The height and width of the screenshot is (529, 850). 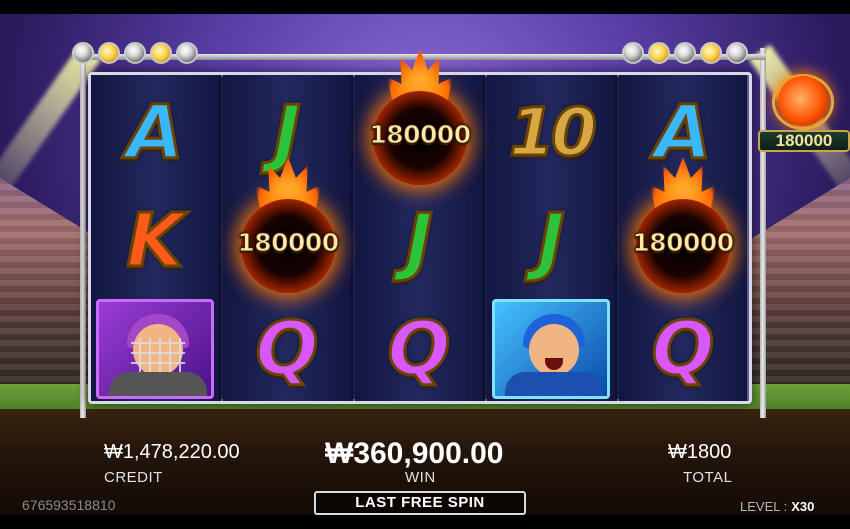 I want to click on fireball-icon, so click(x=803, y=101).